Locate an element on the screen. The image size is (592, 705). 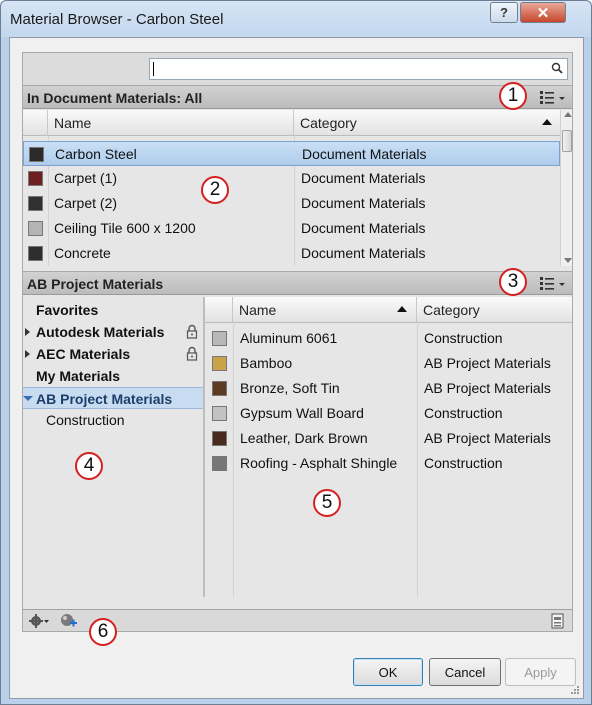
callout-2: 2 is located at coordinates (215, 190).